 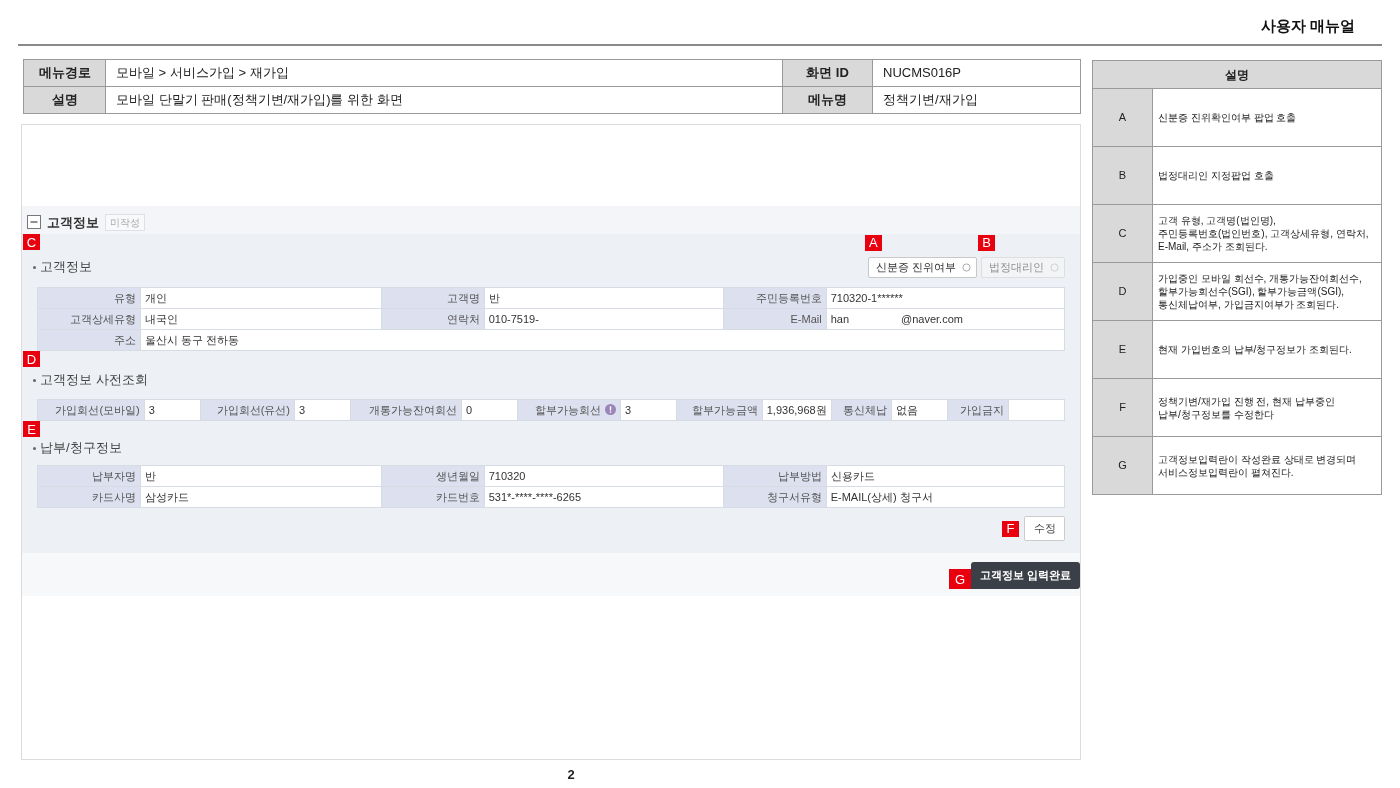 What do you see at coordinates (1122, 349) in the screenshot?
I see `legend-key: E` at bounding box center [1122, 349].